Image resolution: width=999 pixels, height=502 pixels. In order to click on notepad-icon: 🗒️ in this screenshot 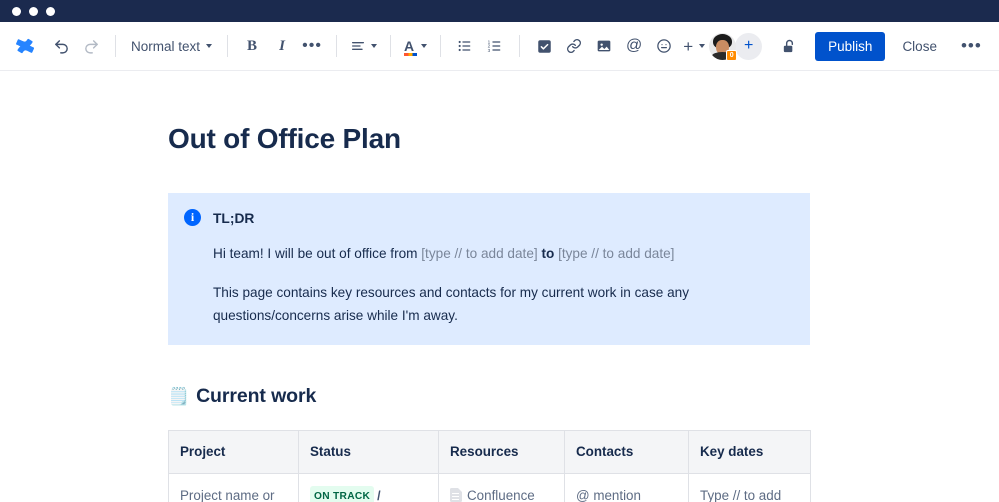, I will do `click(179, 396)`.